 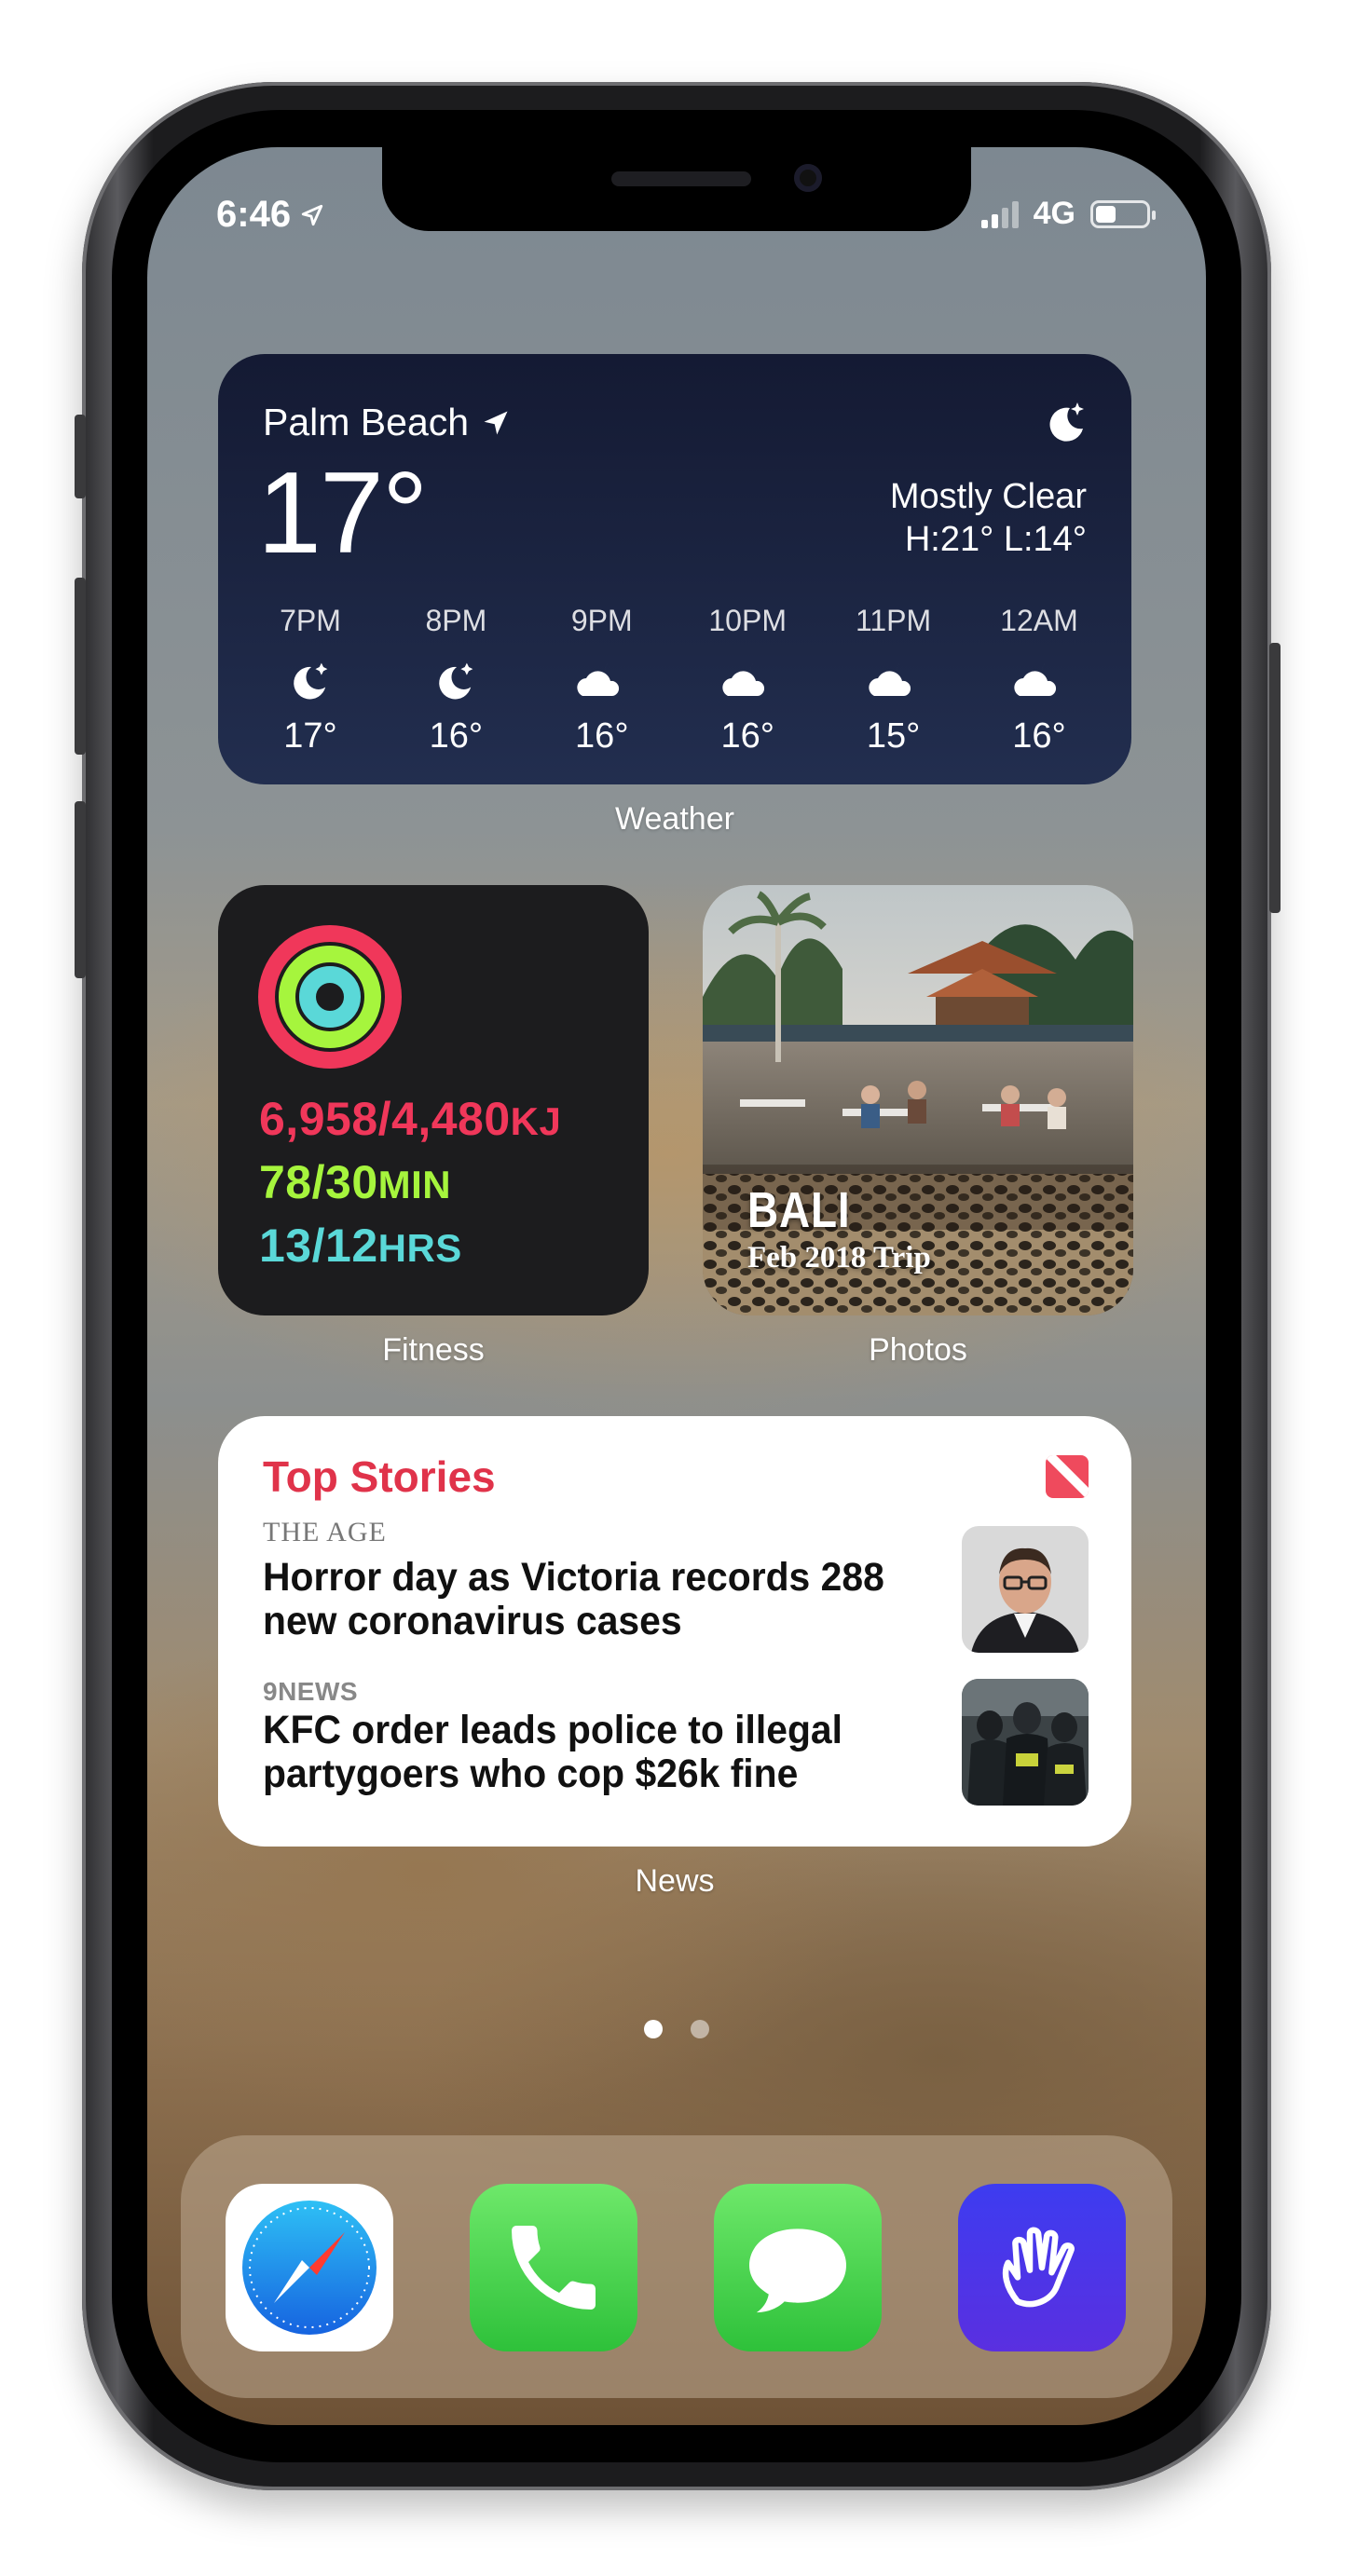 I want to click on weather-caption: Weather, so click(x=674, y=819).